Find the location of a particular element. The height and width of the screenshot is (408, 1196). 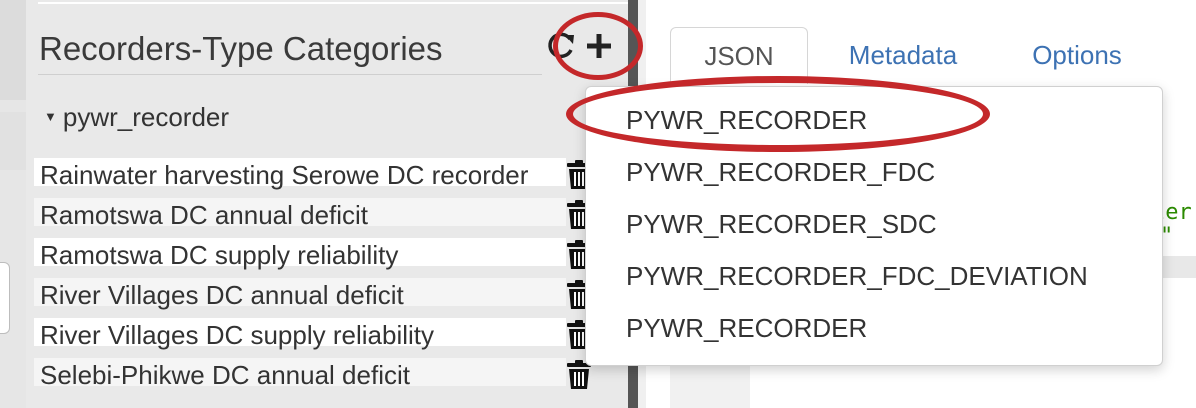

panel-title: Recorders-Type Categories is located at coordinates (241, 48).